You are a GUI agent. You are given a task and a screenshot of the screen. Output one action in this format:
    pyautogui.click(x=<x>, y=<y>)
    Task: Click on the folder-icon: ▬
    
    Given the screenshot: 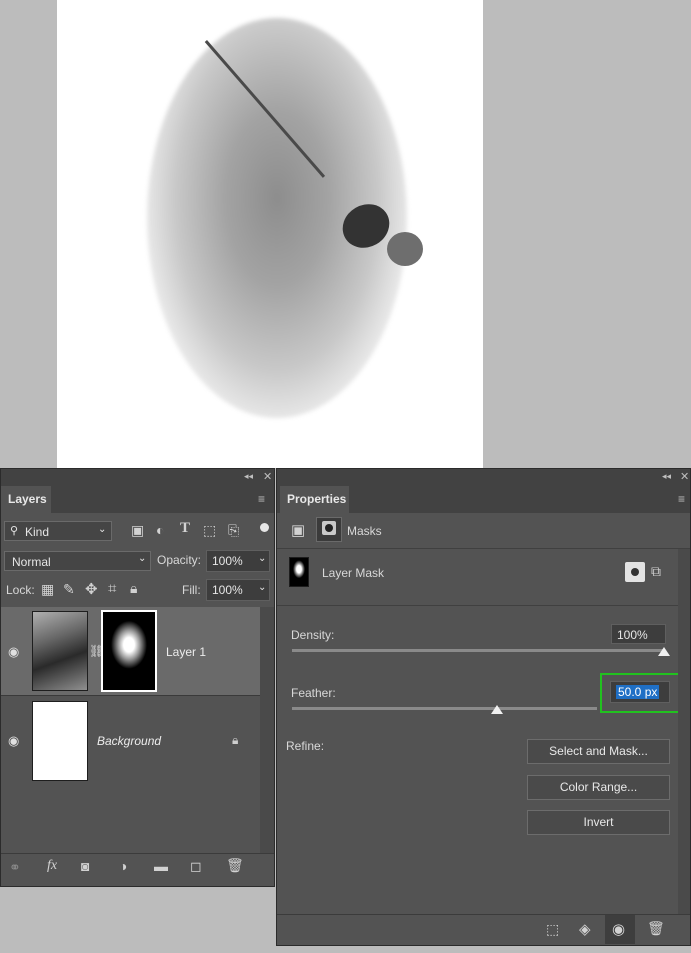 What is the action you would take?
    pyautogui.click(x=161, y=866)
    